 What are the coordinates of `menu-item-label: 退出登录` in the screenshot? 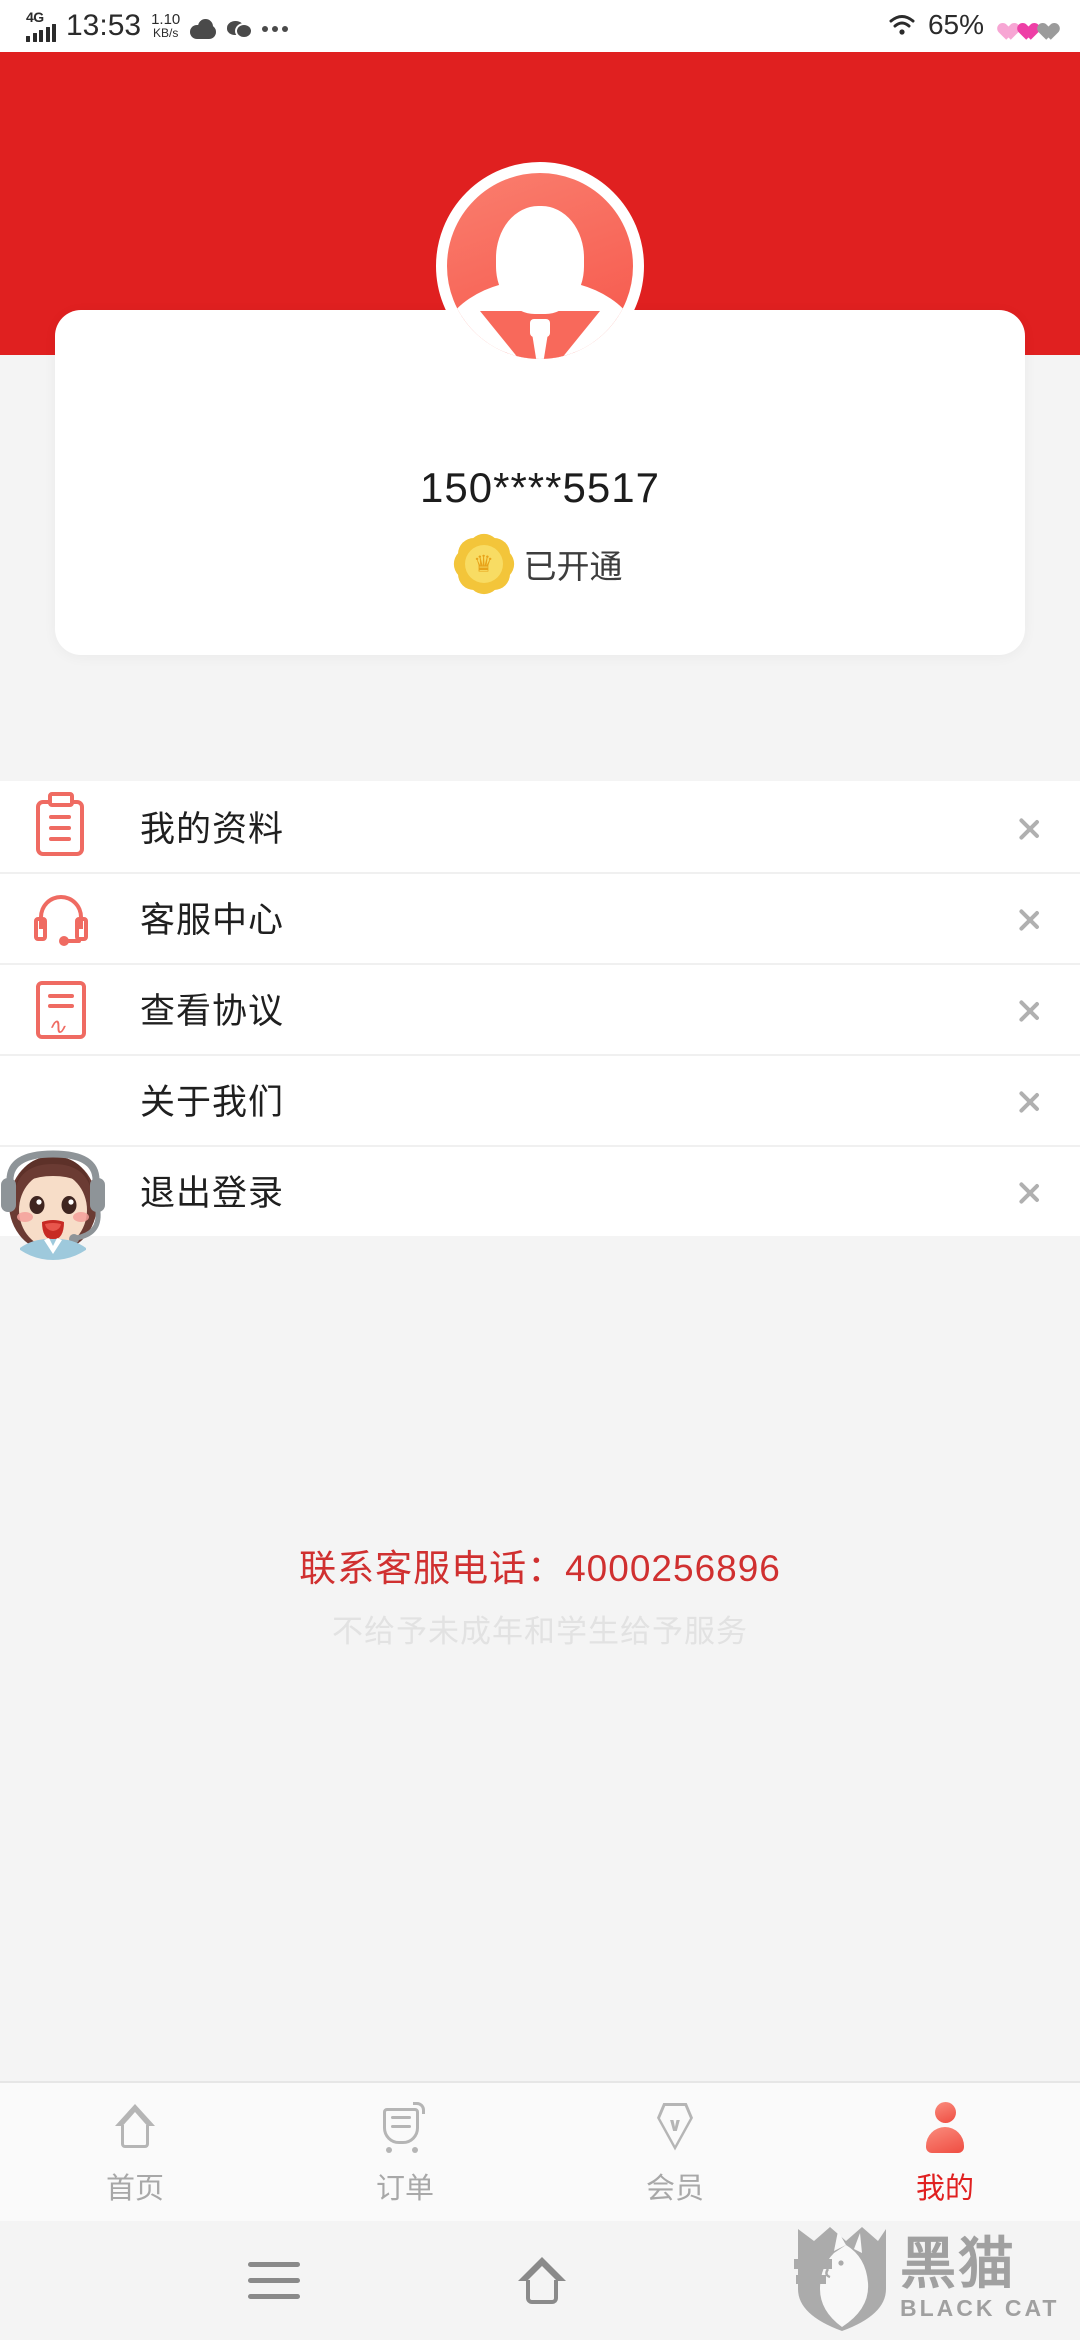 It's located at (212, 1193).